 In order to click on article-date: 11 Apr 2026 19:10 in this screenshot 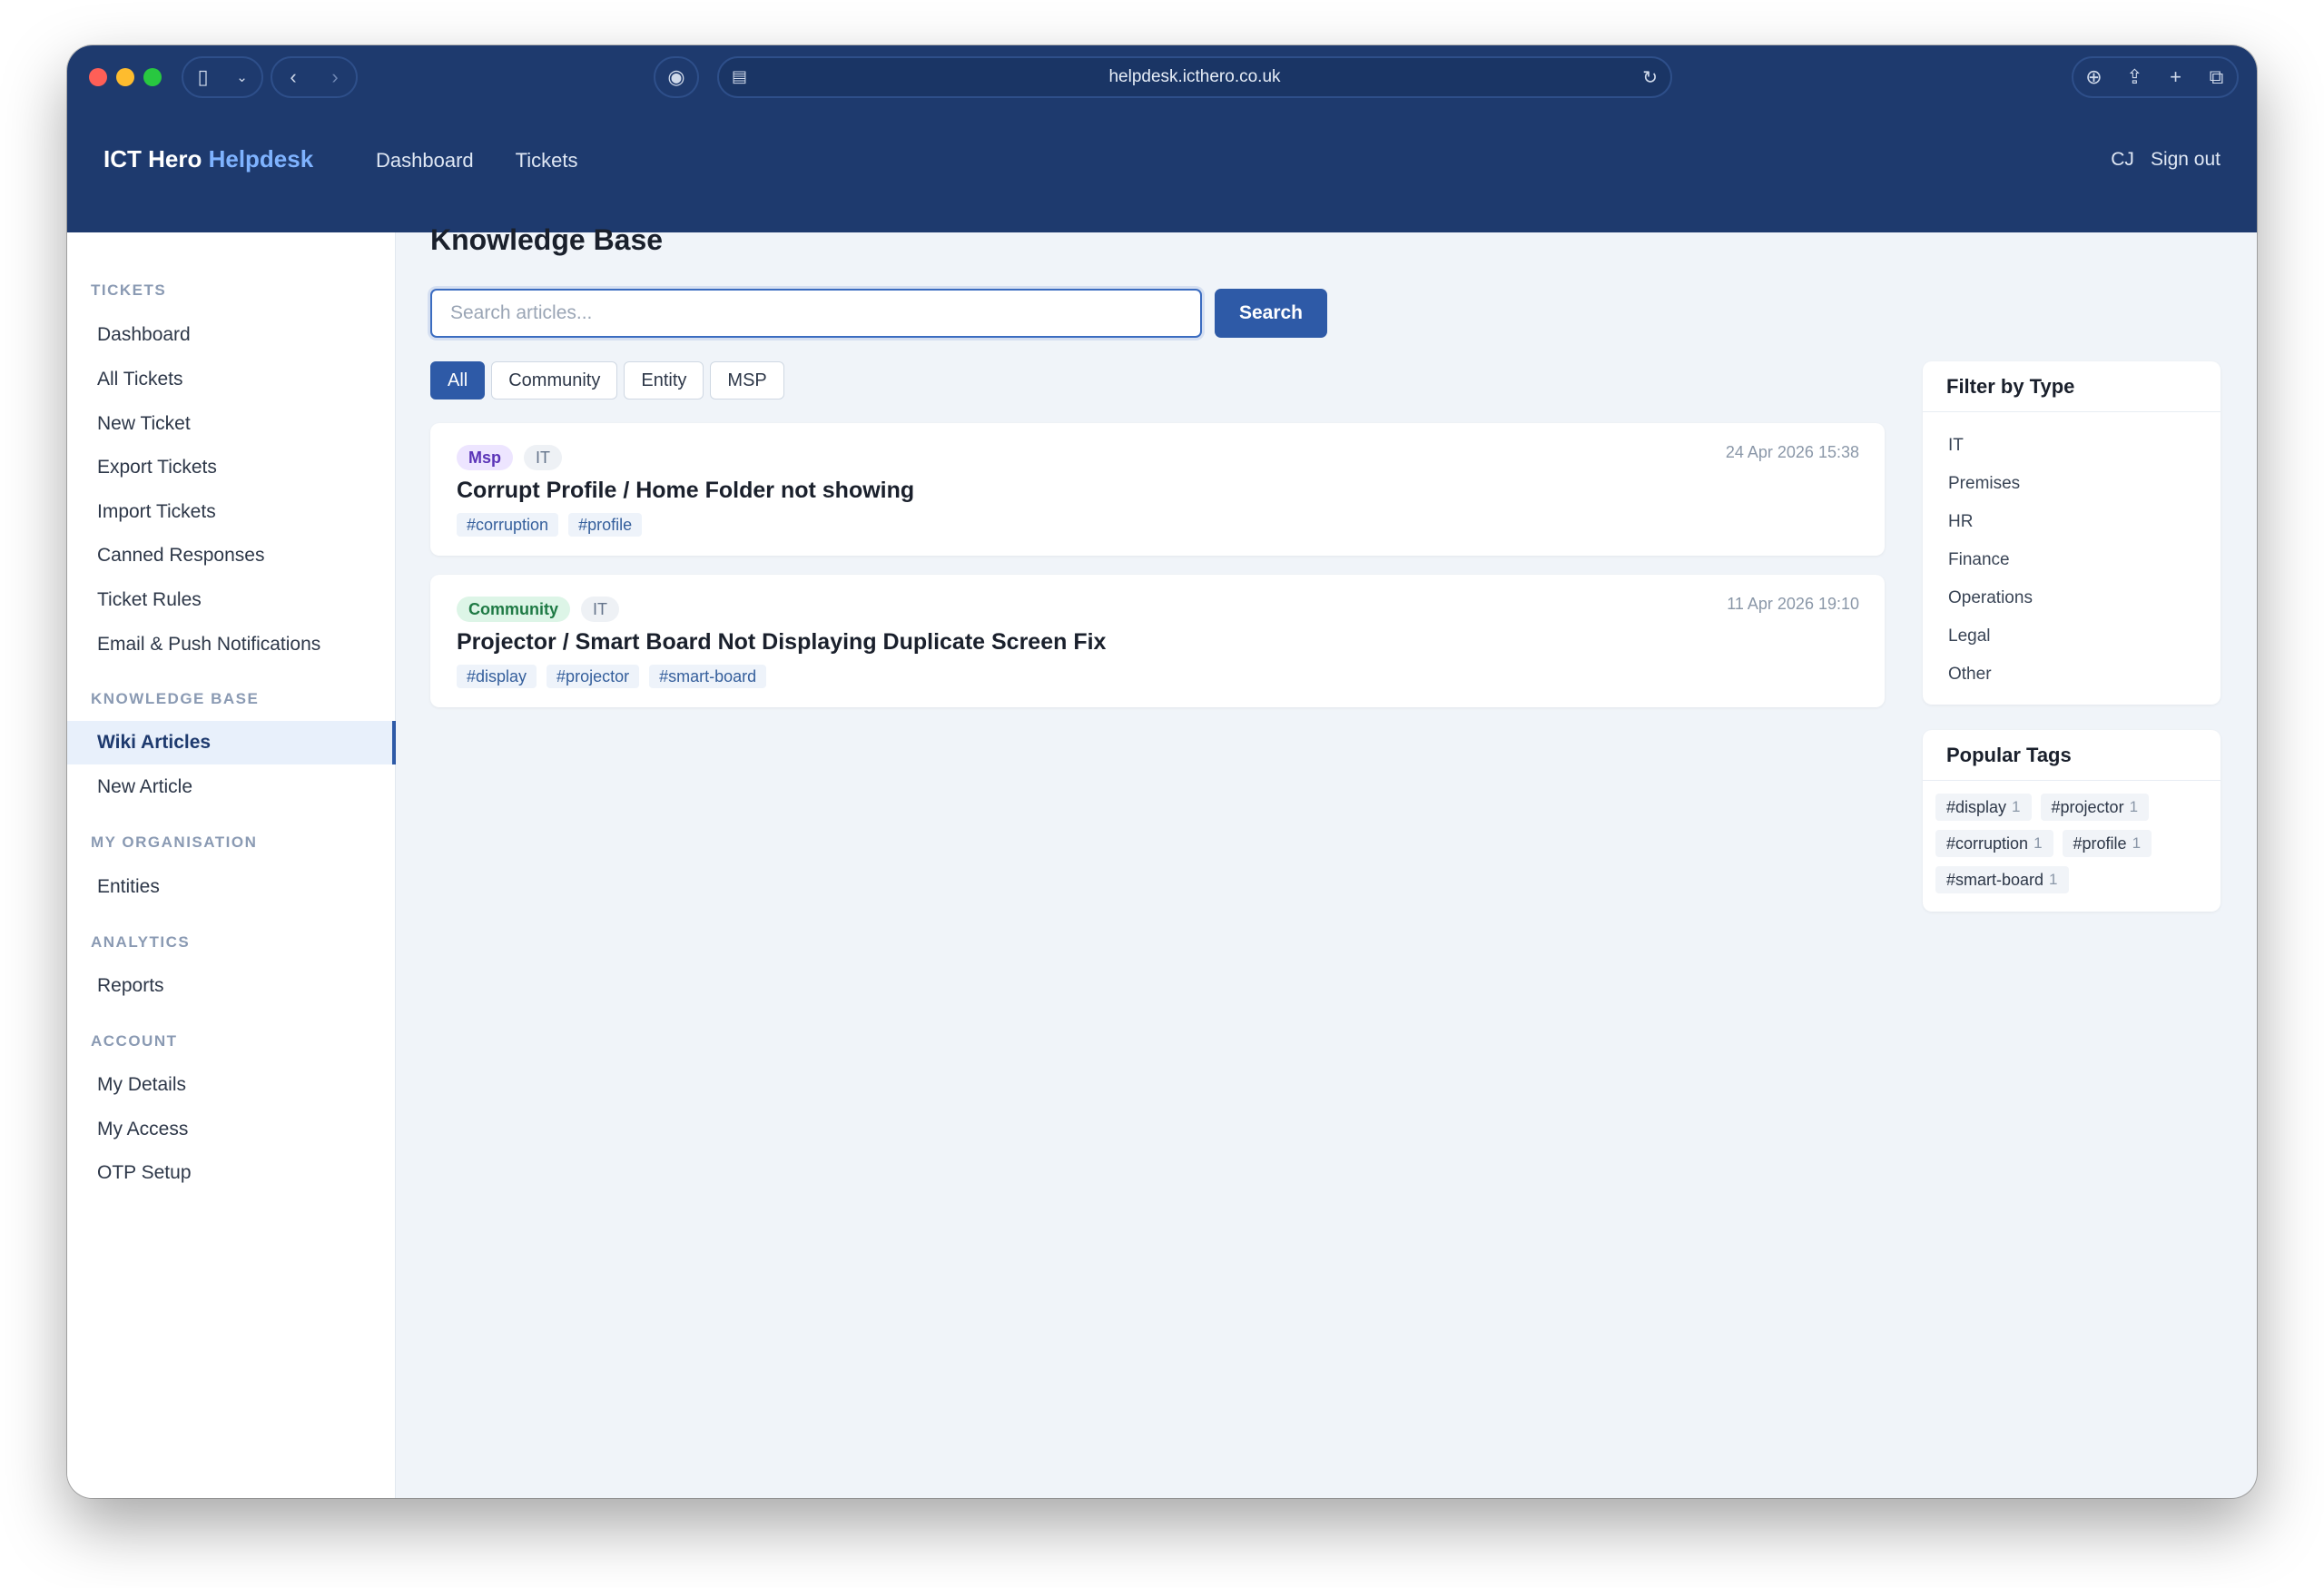, I will do `click(1793, 604)`.